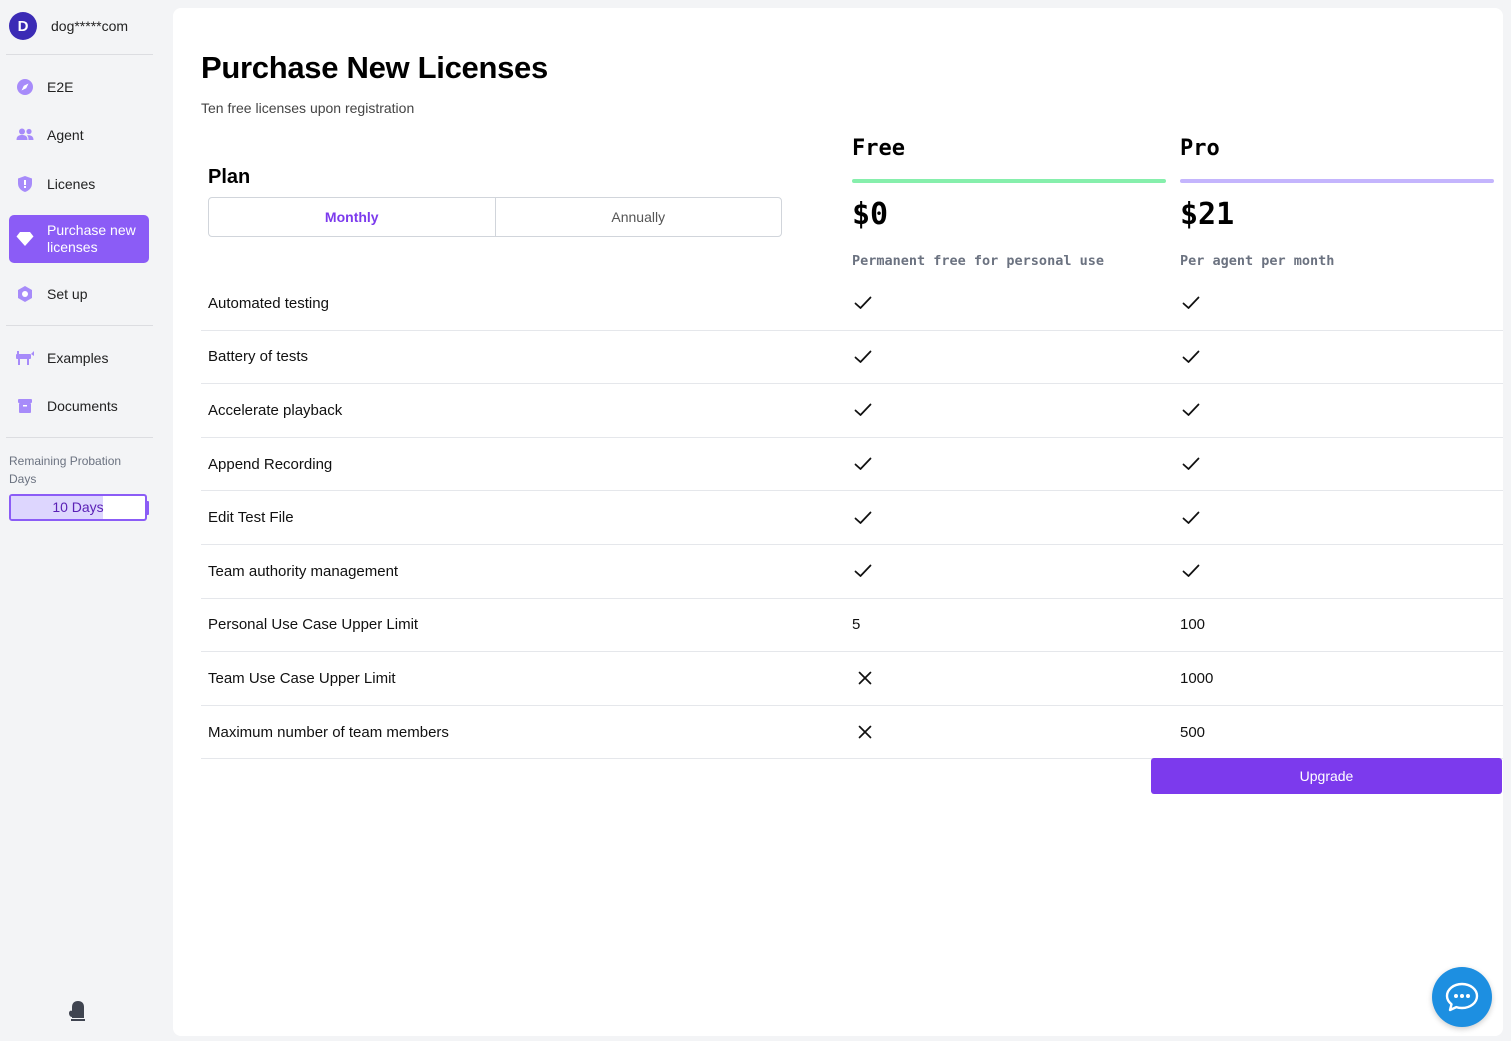 The height and width of the screenshot is (1041, 1511). I want to click on shield-icon, so click(25, 184).